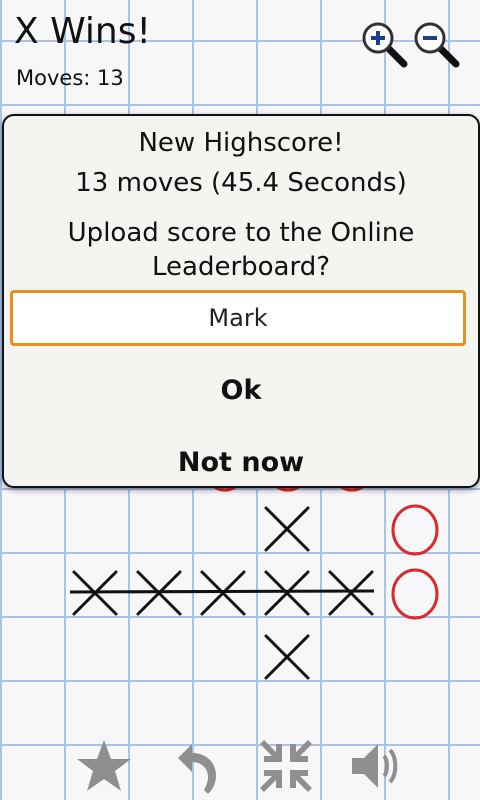 The image size is (480, 800). Describe the element at coordinates (241, 183) in the screenshot. I see `dialog-score: 13 moves (45.4 Seconds)` at that location.